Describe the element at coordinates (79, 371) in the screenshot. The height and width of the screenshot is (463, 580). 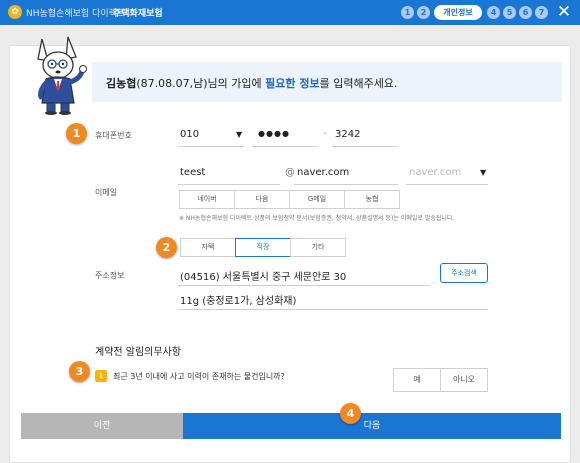
I see `guide-badge-3: 3` at that location.